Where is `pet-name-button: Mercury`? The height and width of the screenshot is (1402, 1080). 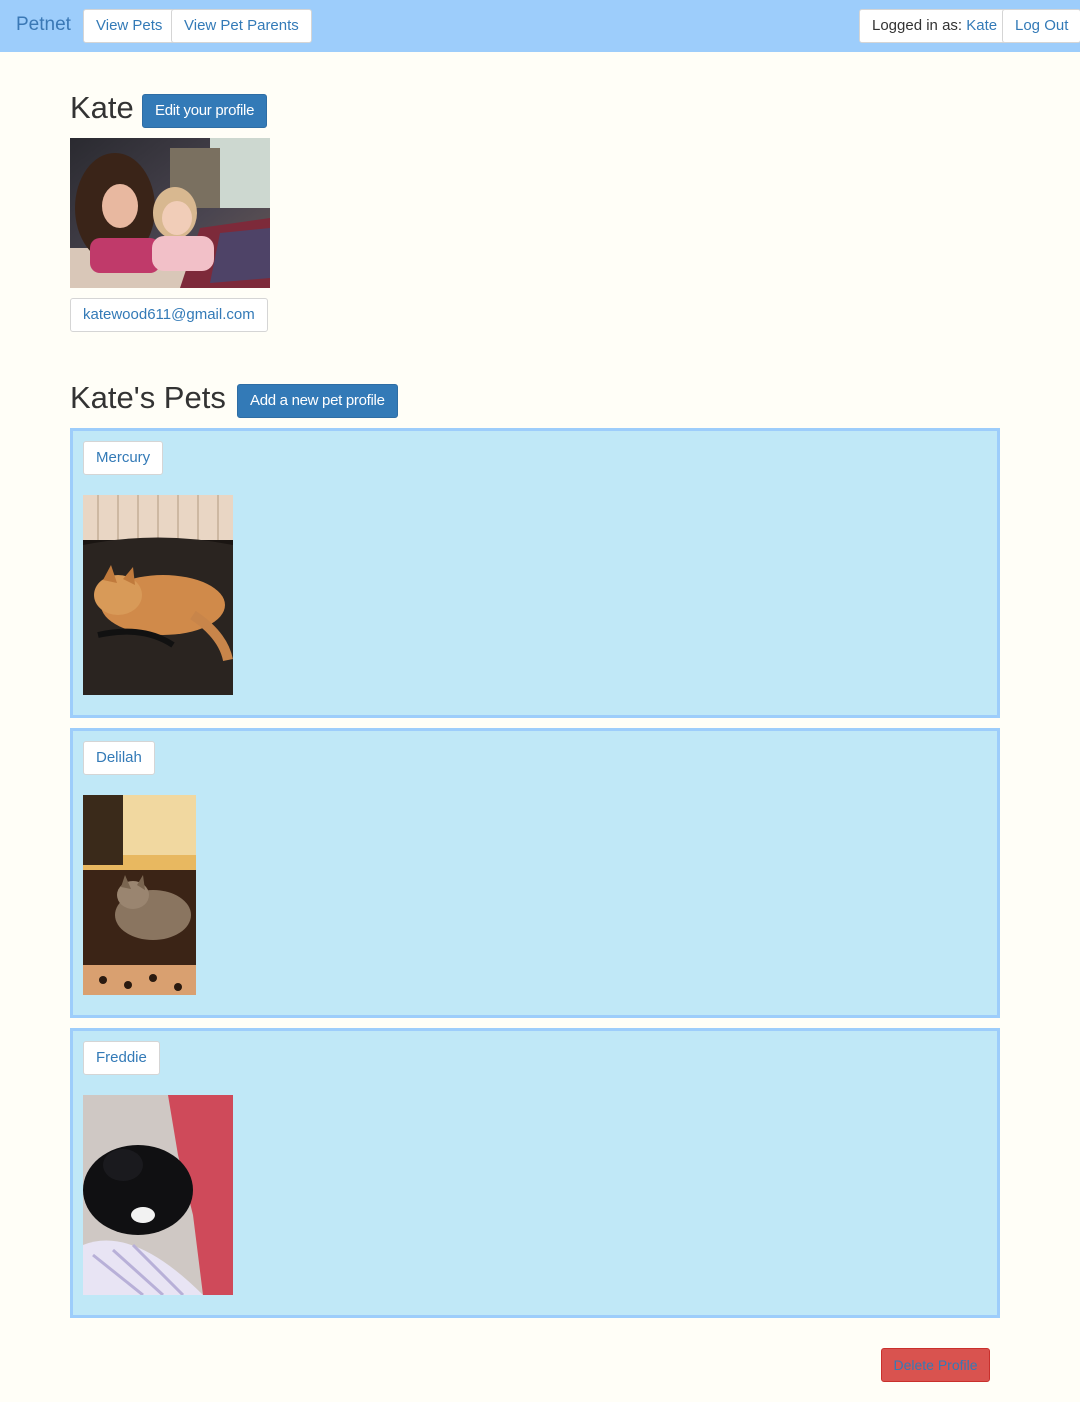 pet-name-button: Mercury is located at coordinates (123, 458).